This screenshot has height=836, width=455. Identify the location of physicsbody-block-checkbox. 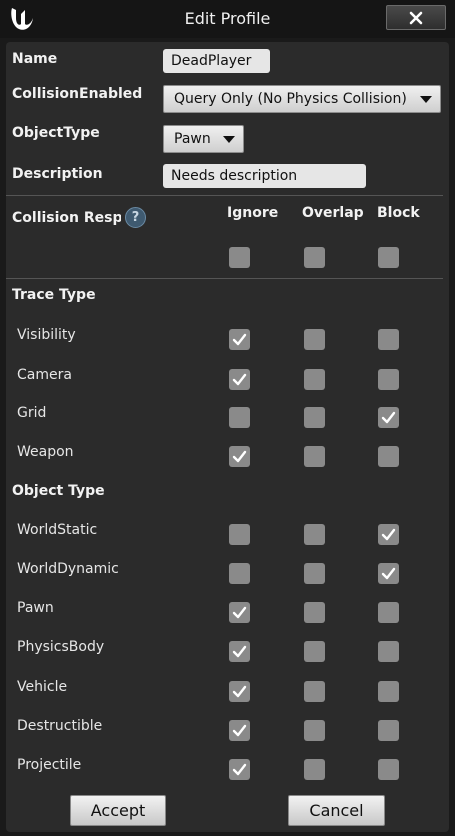
(388, 651).